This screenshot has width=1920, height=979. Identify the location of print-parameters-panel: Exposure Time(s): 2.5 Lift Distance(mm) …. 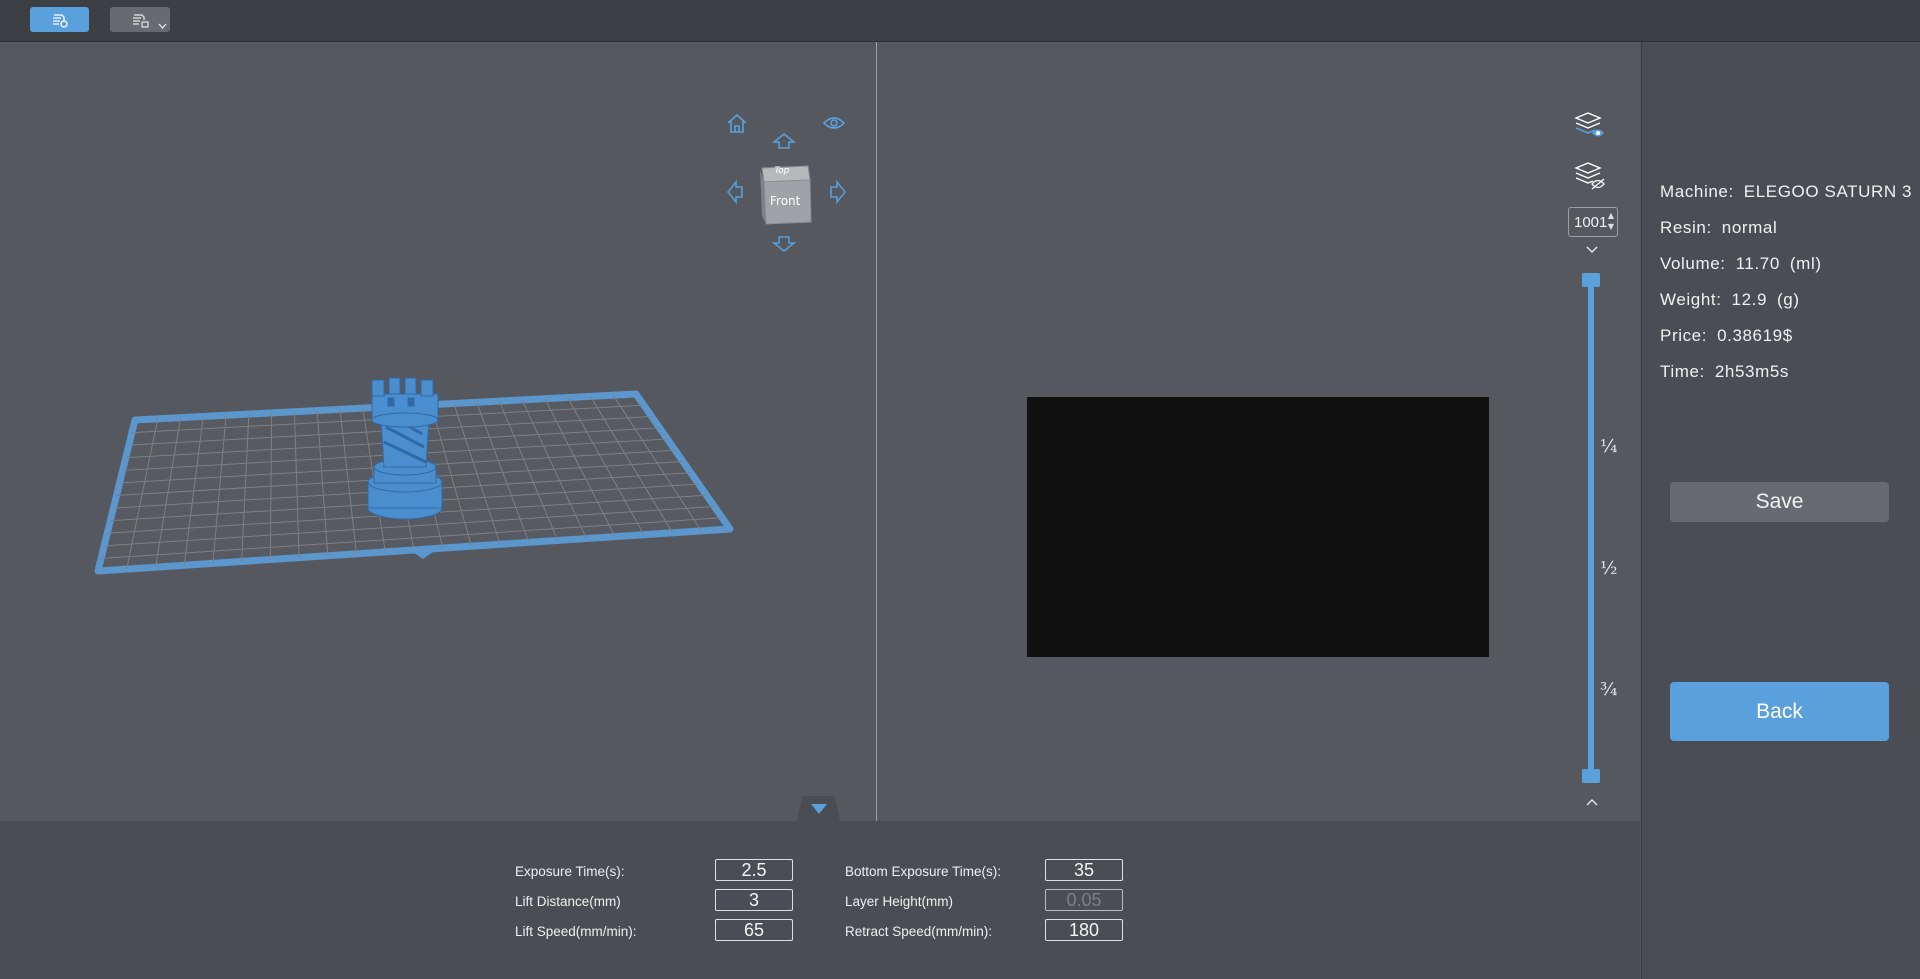
(820, 900).